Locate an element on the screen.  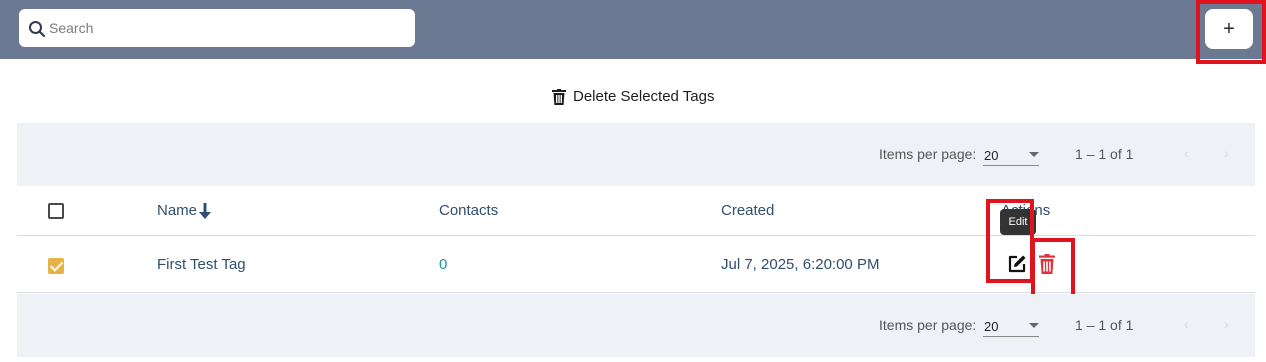
tag-name-cell: First Test Tag is located at coordinates (201, 264).